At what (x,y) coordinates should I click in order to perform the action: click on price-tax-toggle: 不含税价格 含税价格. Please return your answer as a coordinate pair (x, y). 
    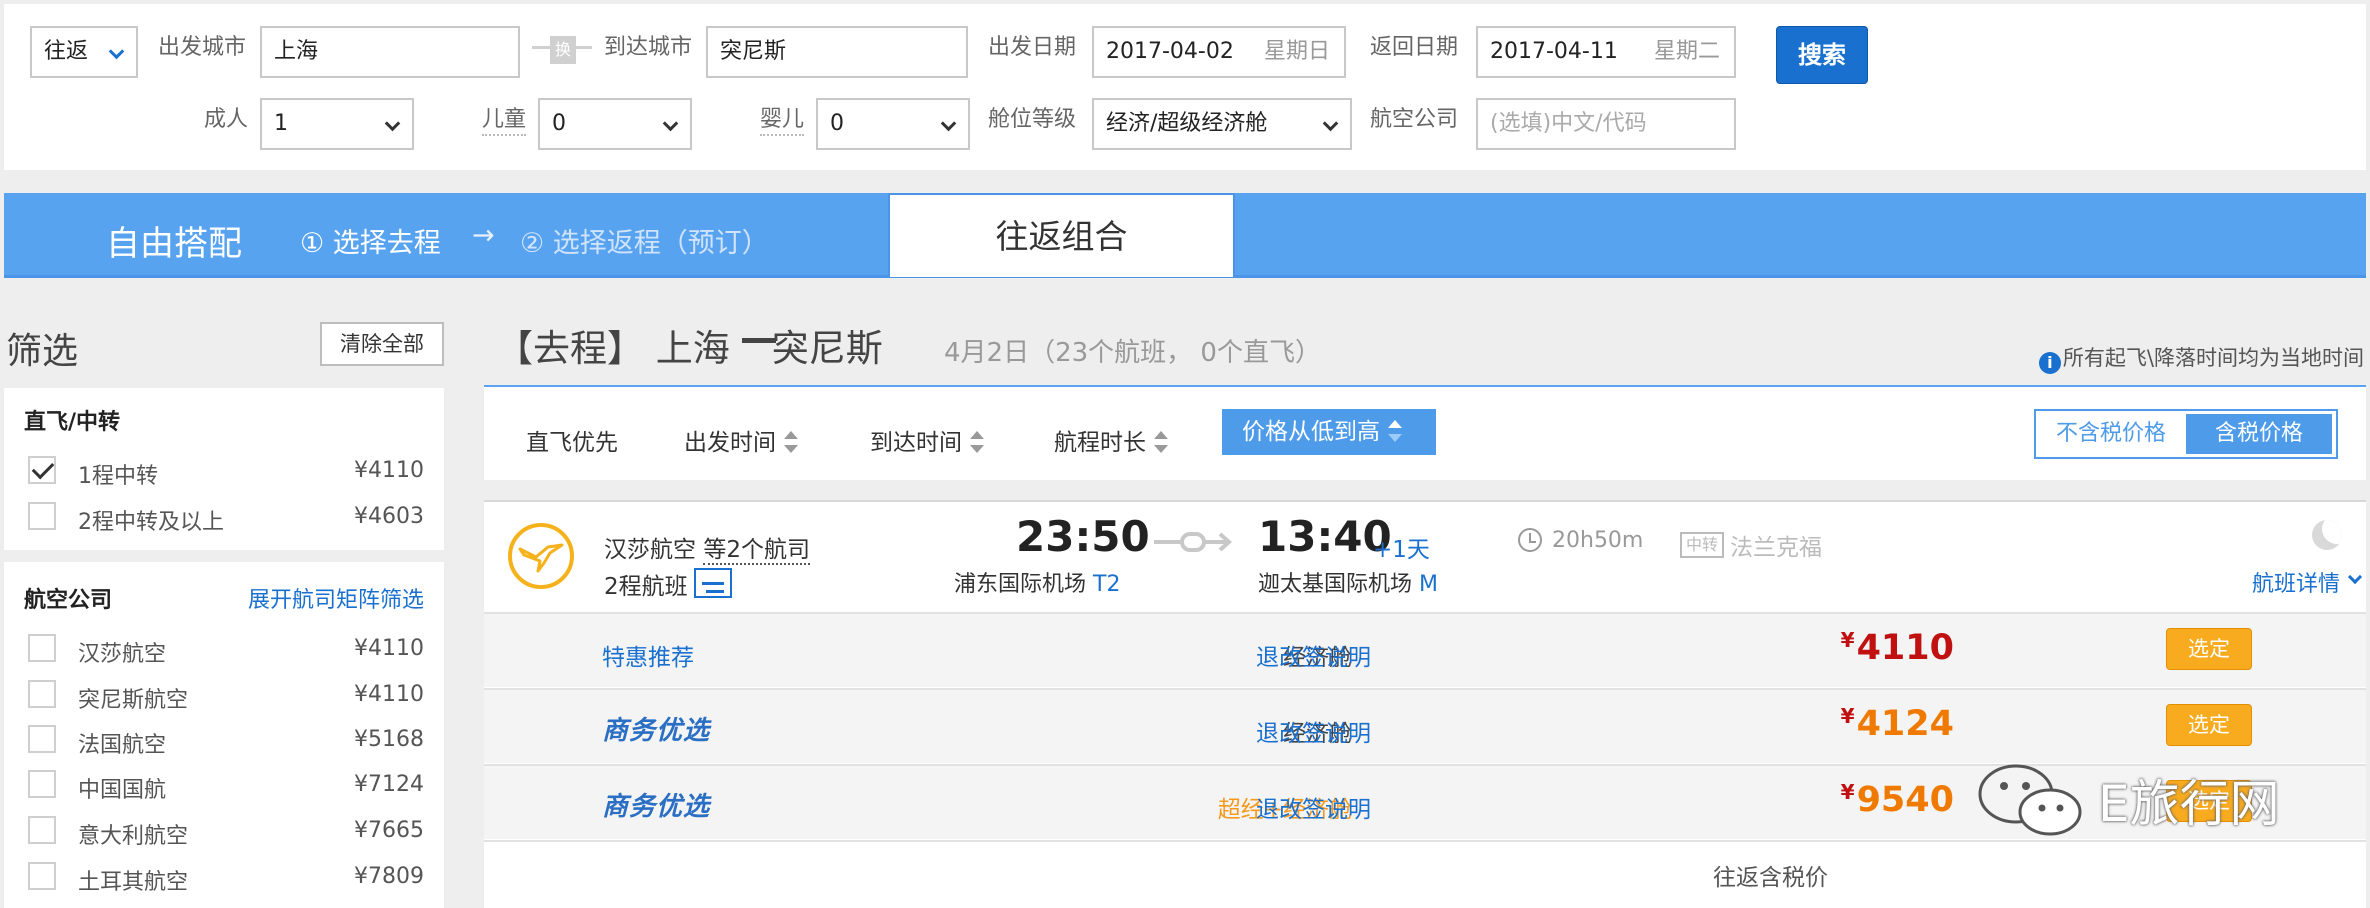
    Looking at the image, I should click on (2186, 434).